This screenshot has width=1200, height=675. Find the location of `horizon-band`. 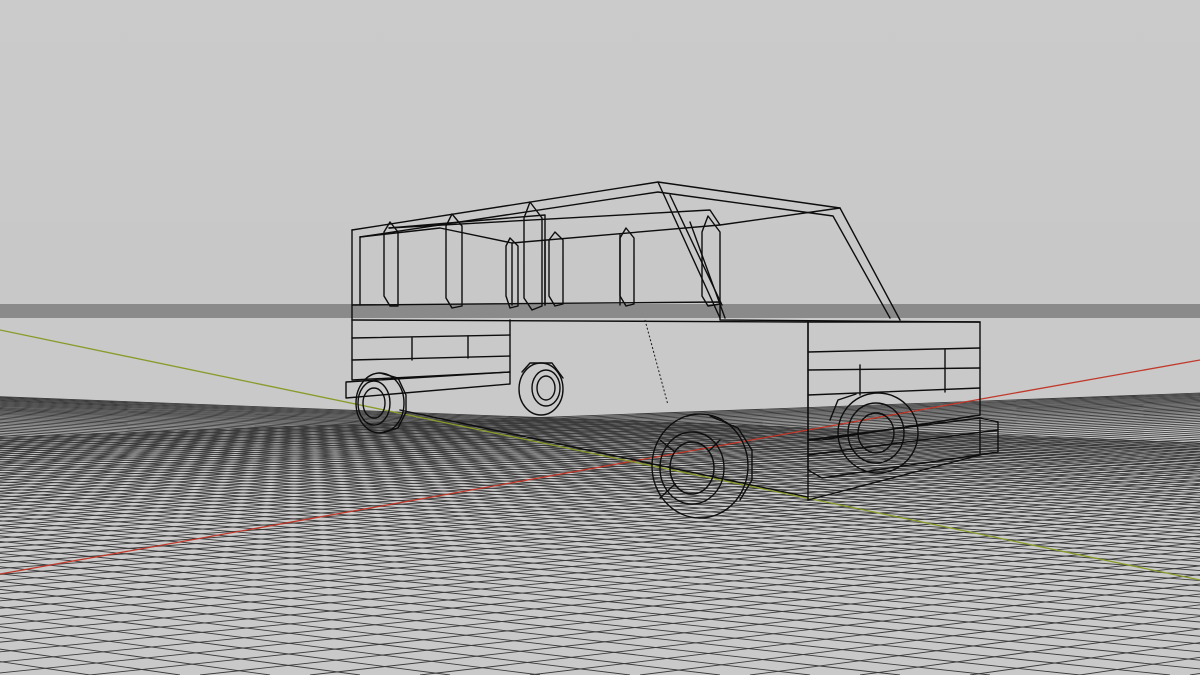

horizon-band is located at coordinates (600, 311).